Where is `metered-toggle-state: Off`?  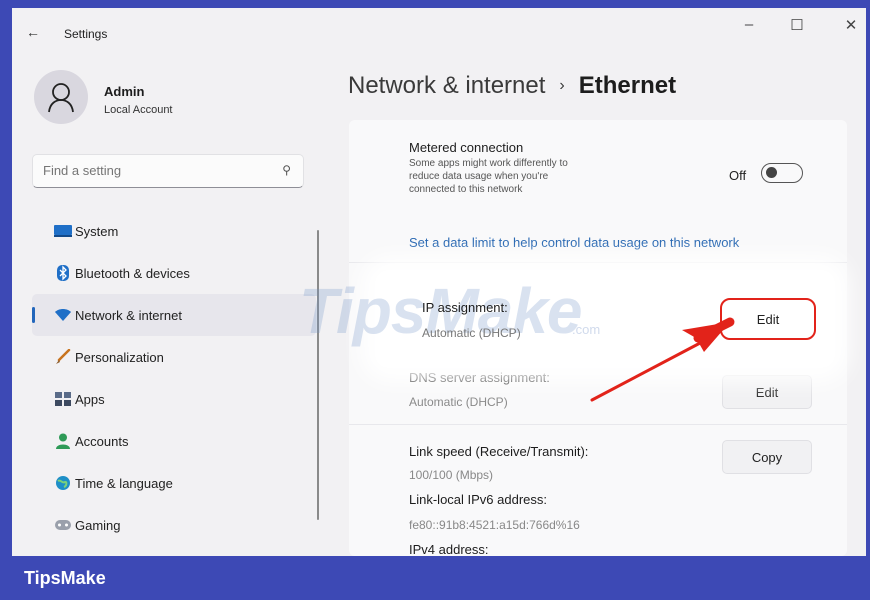
metered-toggle-state: Off is located at coordinates (738, 175).